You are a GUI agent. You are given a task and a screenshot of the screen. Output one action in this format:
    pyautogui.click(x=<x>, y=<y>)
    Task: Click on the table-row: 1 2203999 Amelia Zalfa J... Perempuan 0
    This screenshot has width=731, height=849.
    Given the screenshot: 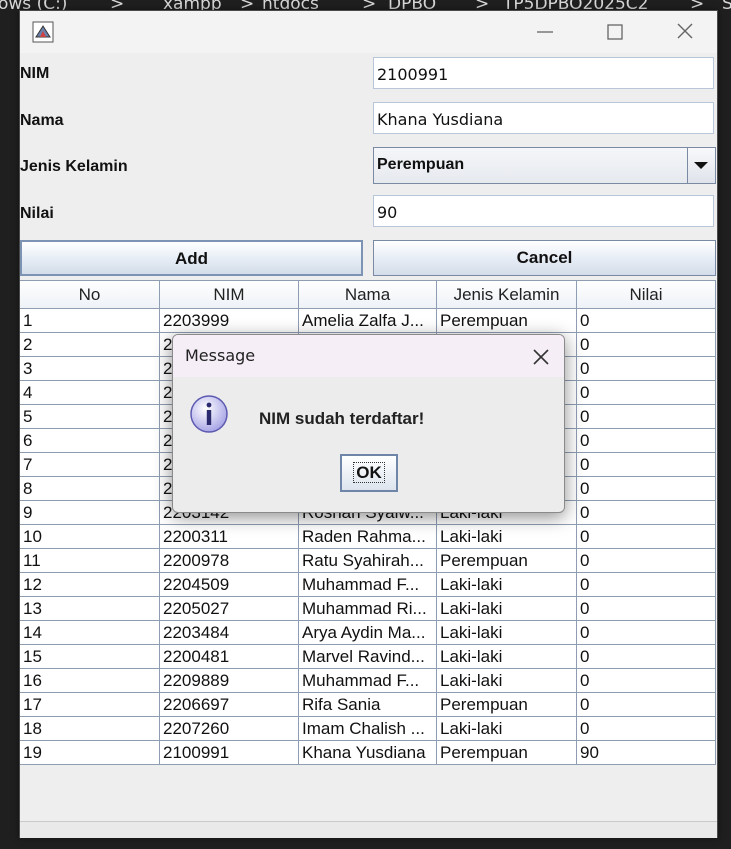 What is the action you would take?
    pyautogui.click(x=368, y=321)
    